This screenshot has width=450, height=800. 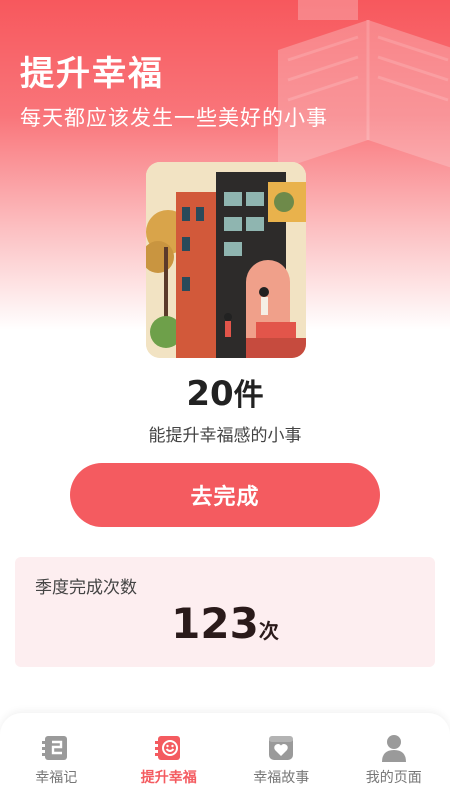 What do you see at coordinates (56, 778) in the screenshot?
I see `tab-label: 幸福记` at bounding box center [56, 778].